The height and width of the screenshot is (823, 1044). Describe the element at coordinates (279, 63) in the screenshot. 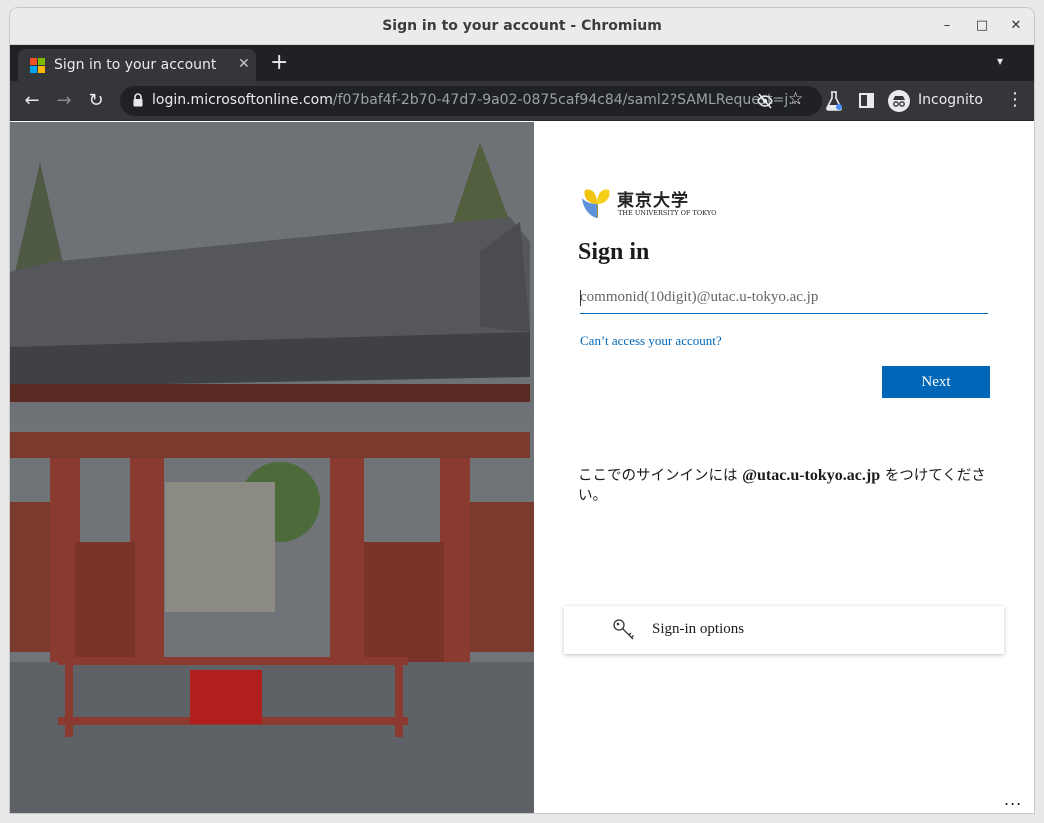

I see `new-tab-button: +` at that location.